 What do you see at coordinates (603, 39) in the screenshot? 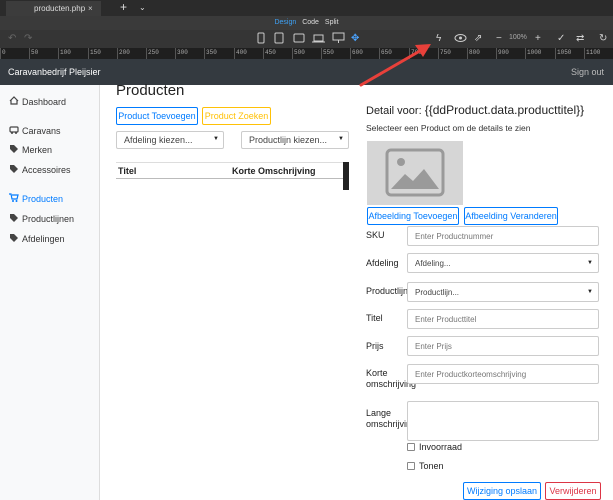
I see `refresh-icon: ↻` at bounding box center [603, 39].